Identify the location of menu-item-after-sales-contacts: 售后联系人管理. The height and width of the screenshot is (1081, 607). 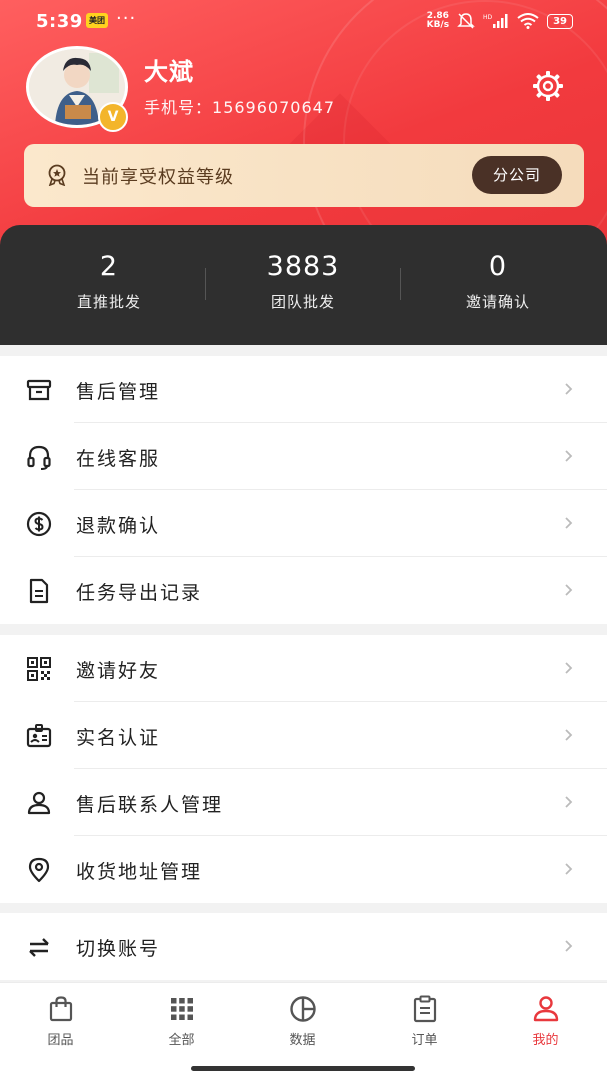
(303, 802).